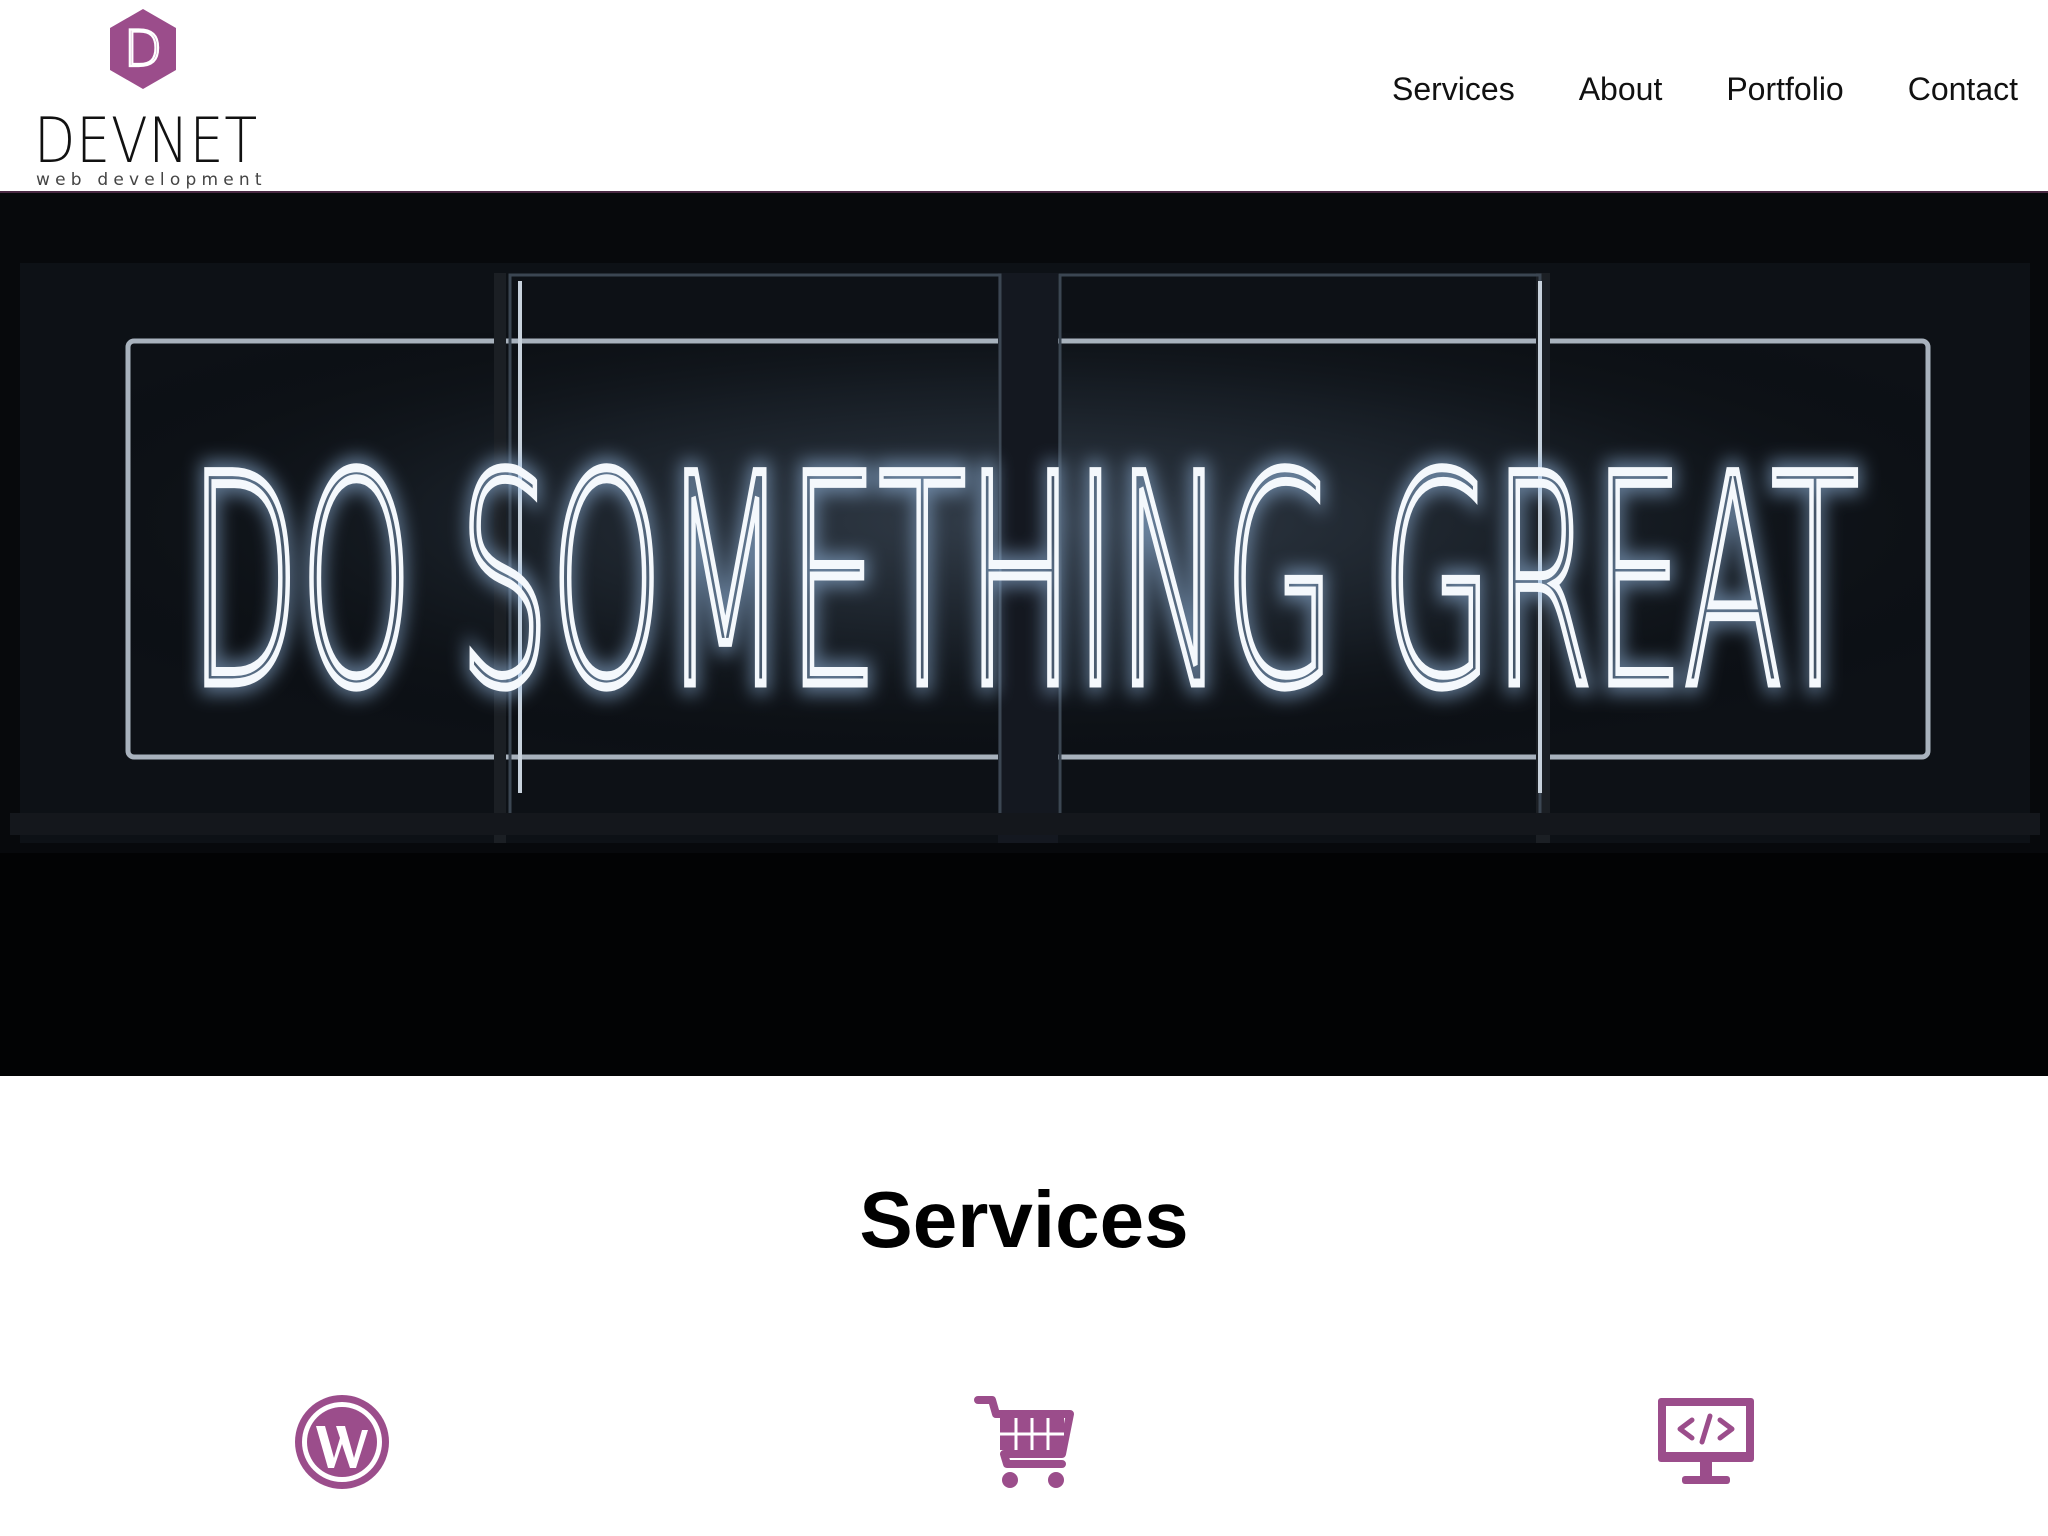 This screenshot has height=1536, width=2048. Describe the element at coordinates (1453, 89) in the screenshot. I see `nav-services: Services` at that location.